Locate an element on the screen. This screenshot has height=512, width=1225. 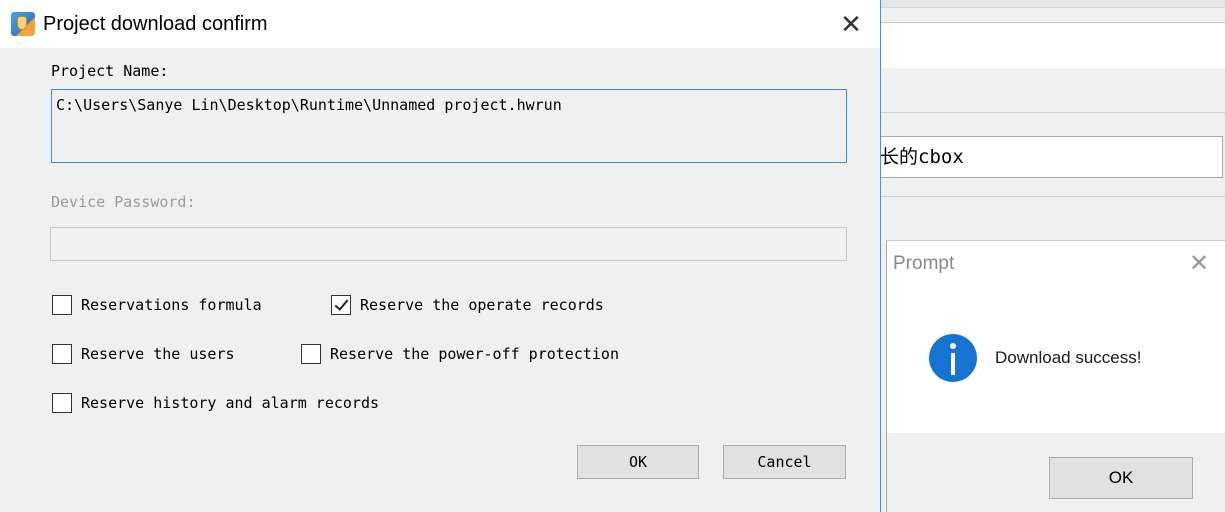
app-icon is located at coordinates (23, 24).